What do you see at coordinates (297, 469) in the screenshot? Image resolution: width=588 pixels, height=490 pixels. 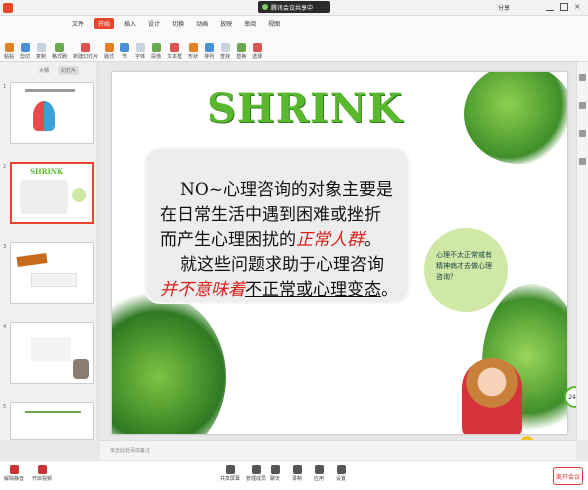 I see `record-icon` at bounding box center [297, 469].